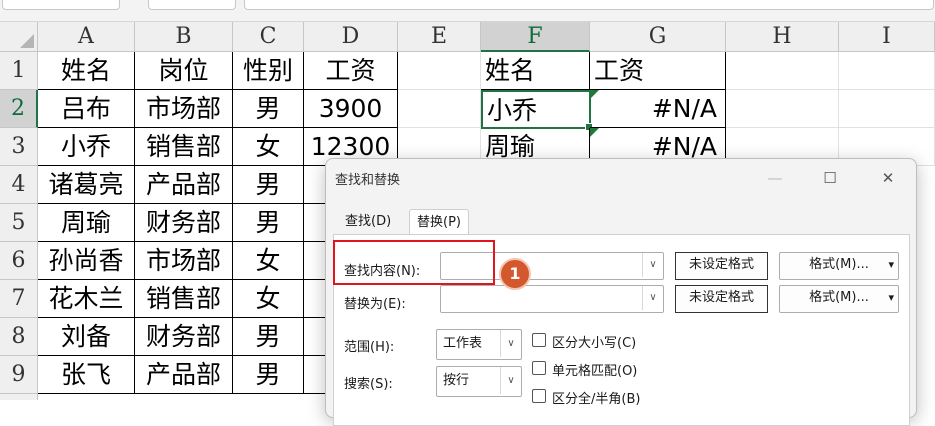  I want to click on cell-b9: 产品部, so click(184, 375).